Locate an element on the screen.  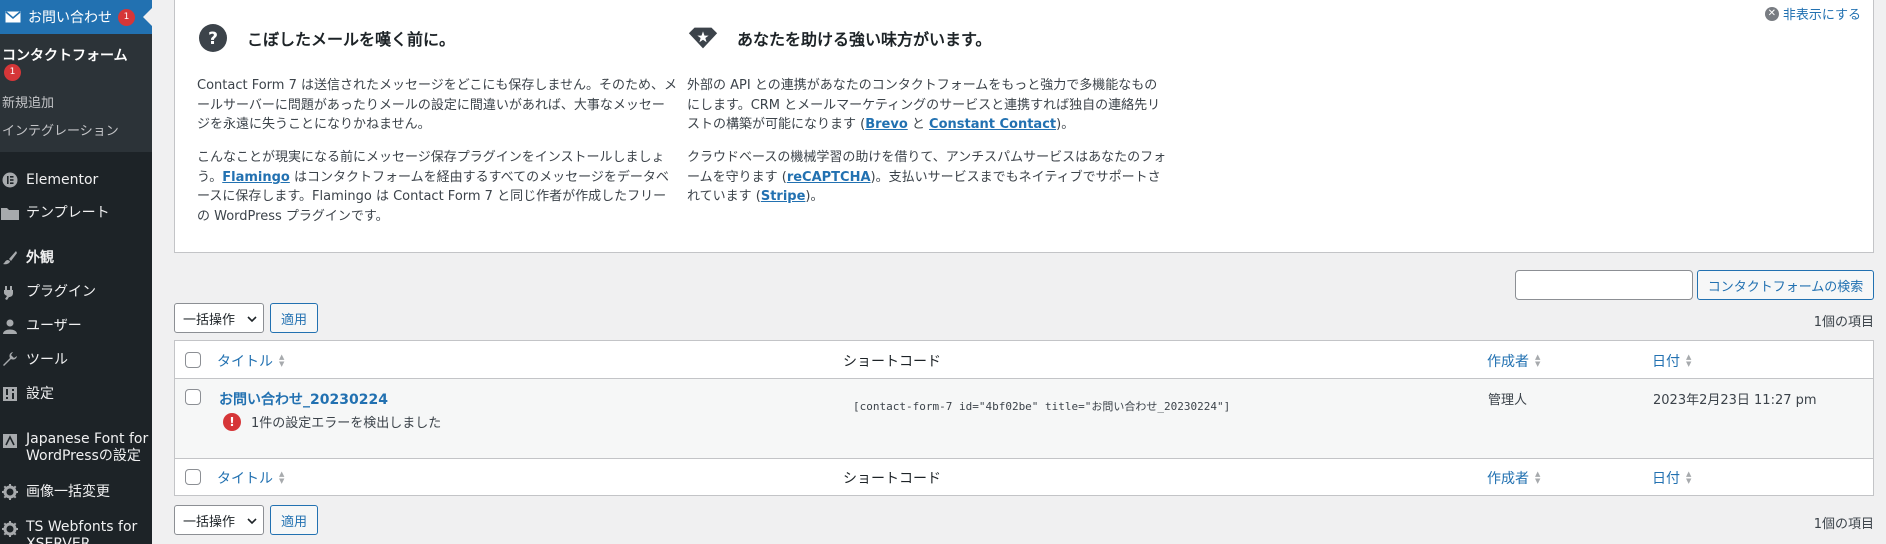
bulk-action-select-bottom: 一括操作 is located at coordinates (219, 520).